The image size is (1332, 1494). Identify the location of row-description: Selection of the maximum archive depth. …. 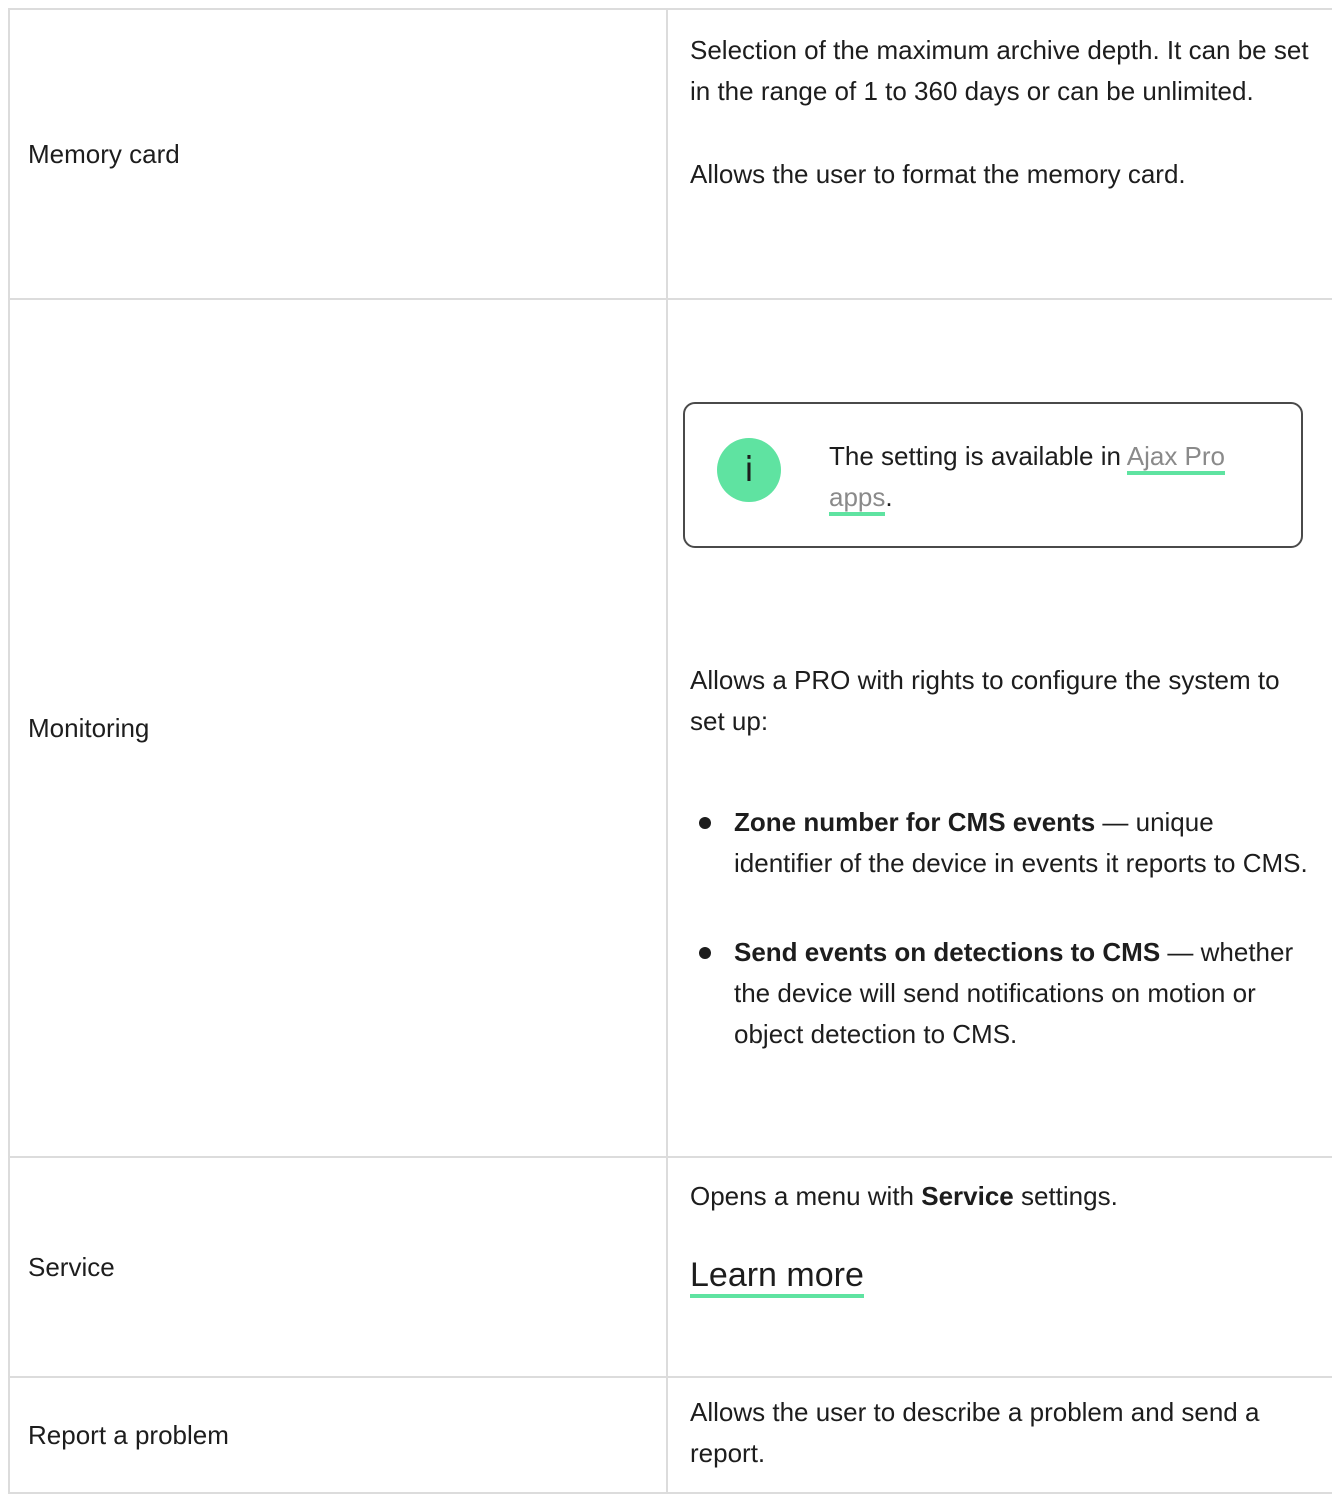
(1000, 154).